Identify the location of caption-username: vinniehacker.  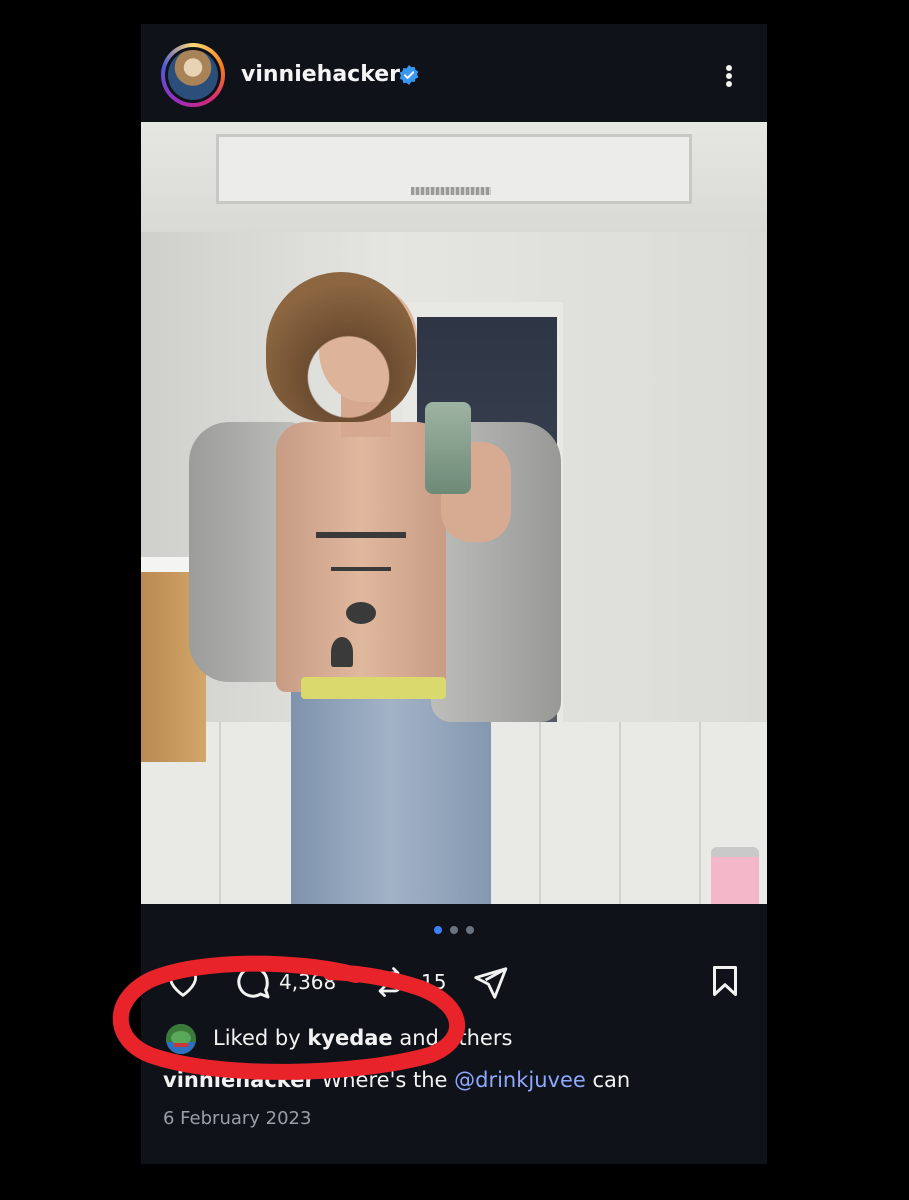
(239, 1080).